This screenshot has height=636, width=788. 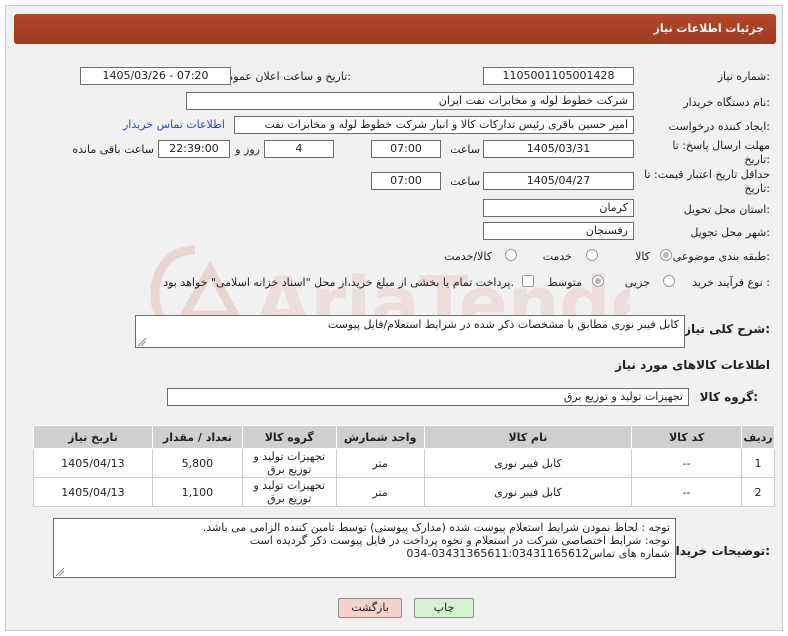 What do you see at coordinates (558, 181) in the screenshot?
I see `price-validity-date: 1405/04/27` at bounding box center [558, 181].